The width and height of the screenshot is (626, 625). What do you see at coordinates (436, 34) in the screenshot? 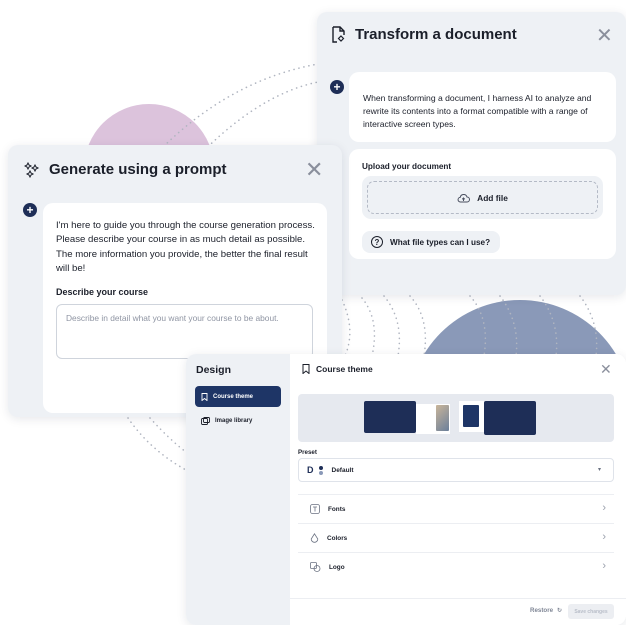
I see `transform-dialog-title: Transform a document` at bounding box center [436, 34].